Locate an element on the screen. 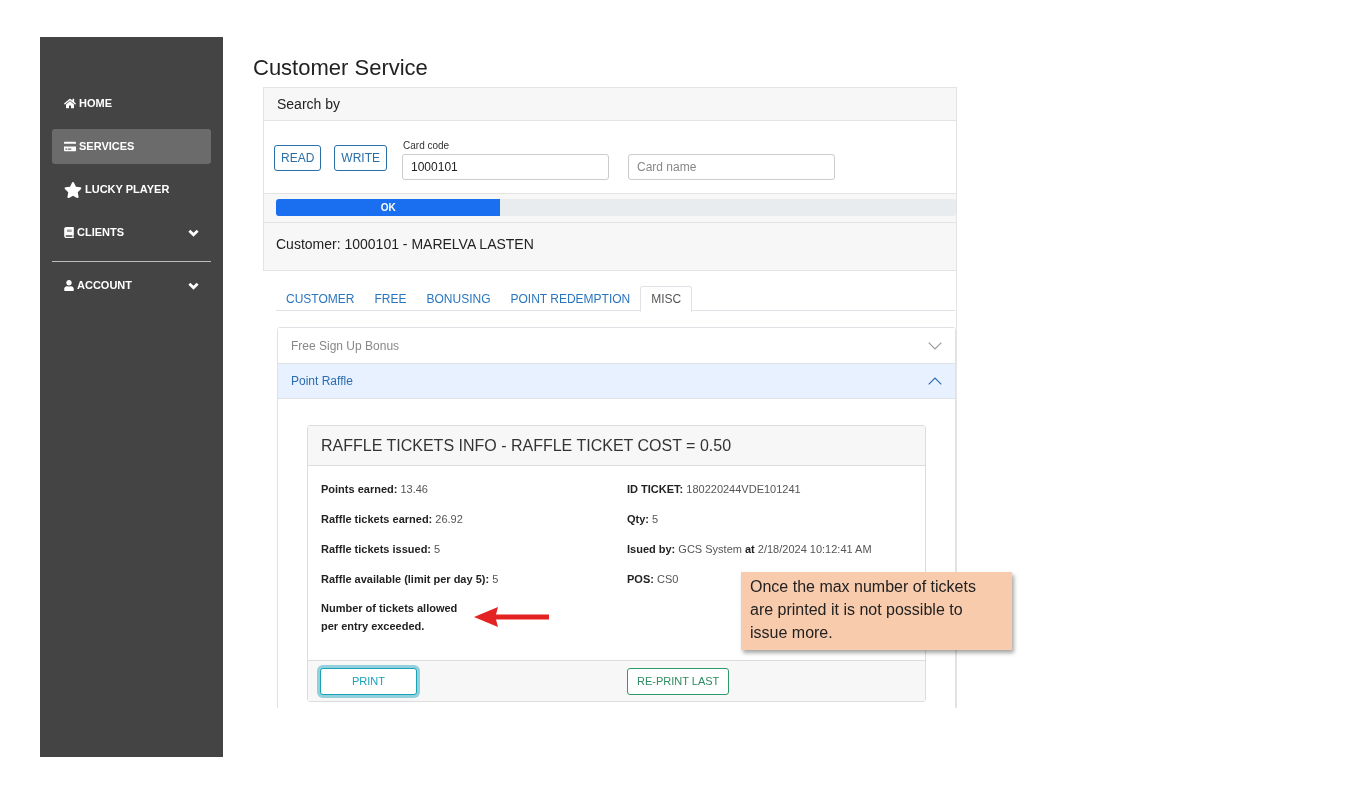 The image size is (1361, 794). tab: CUSTOMER is located at coordinates (320, 298).